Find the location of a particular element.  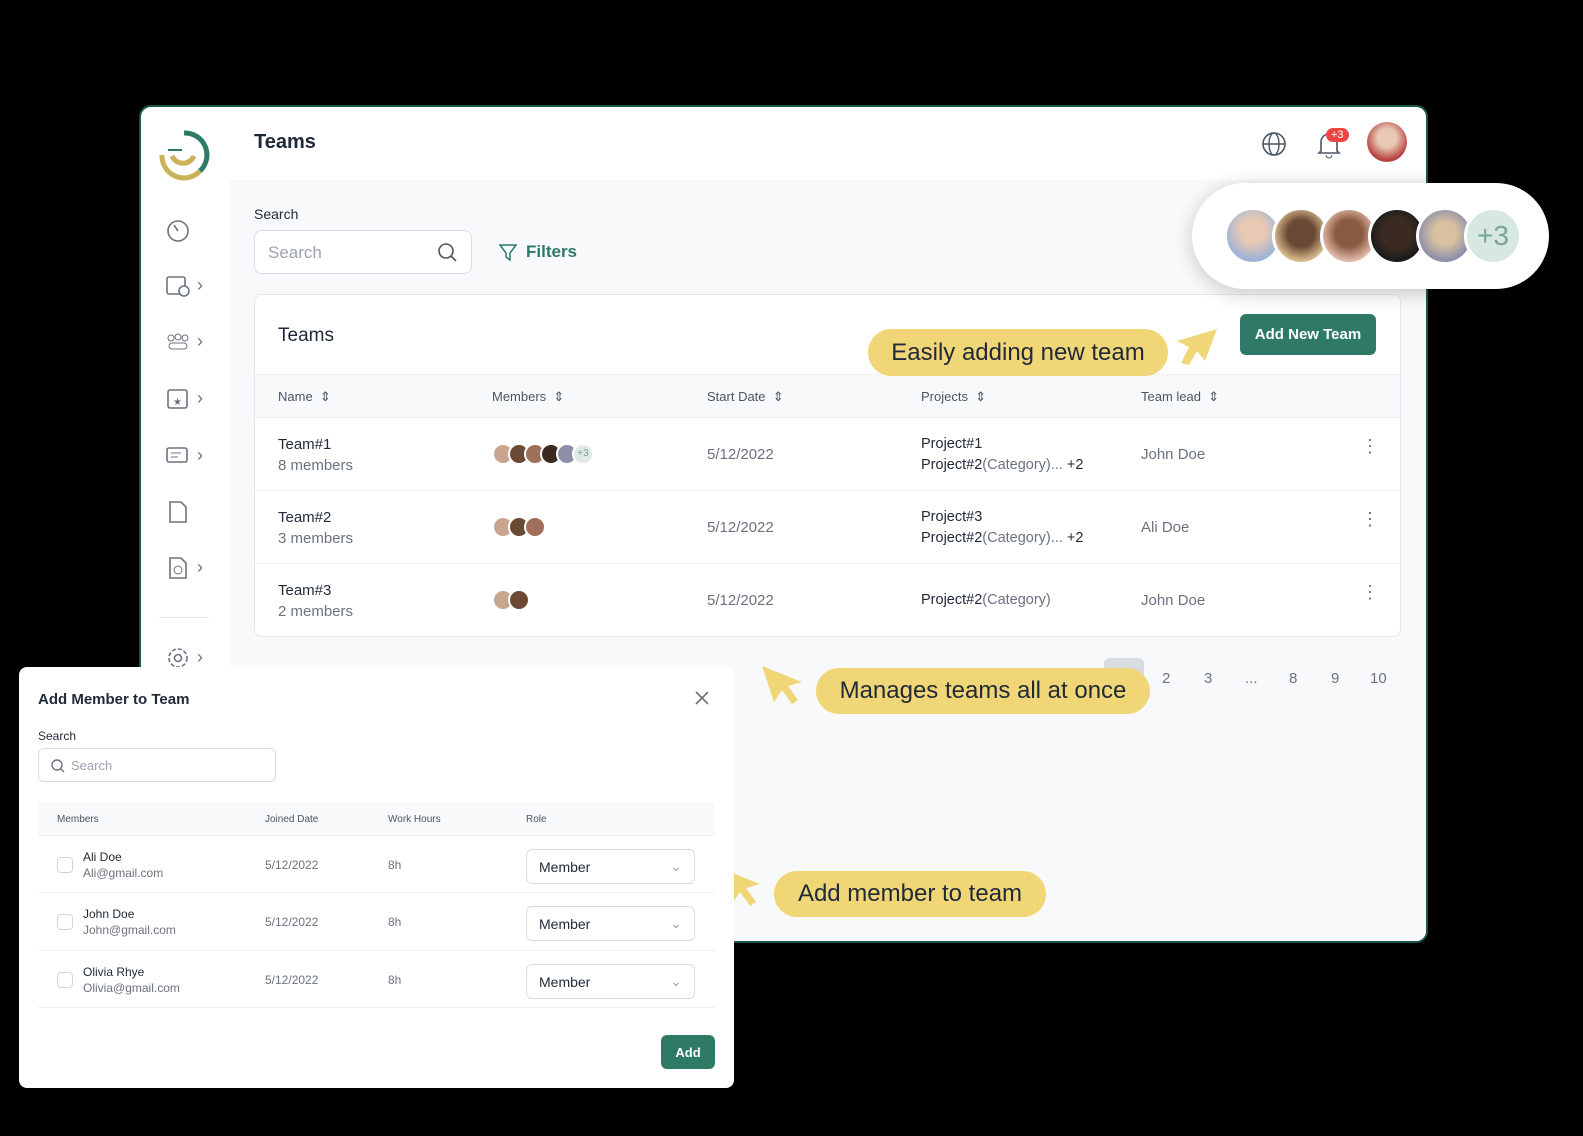

callout-add-team: Easily adding new team is located at coordinates (1018, 352).